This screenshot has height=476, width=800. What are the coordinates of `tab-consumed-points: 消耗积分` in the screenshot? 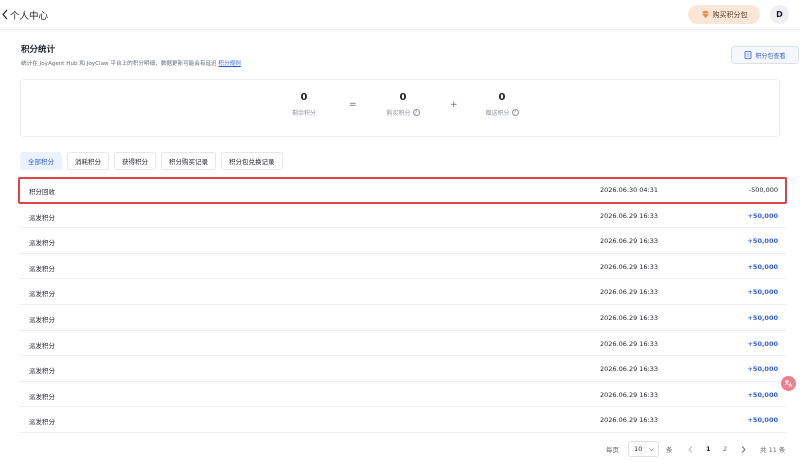 It's located at (88, 161).